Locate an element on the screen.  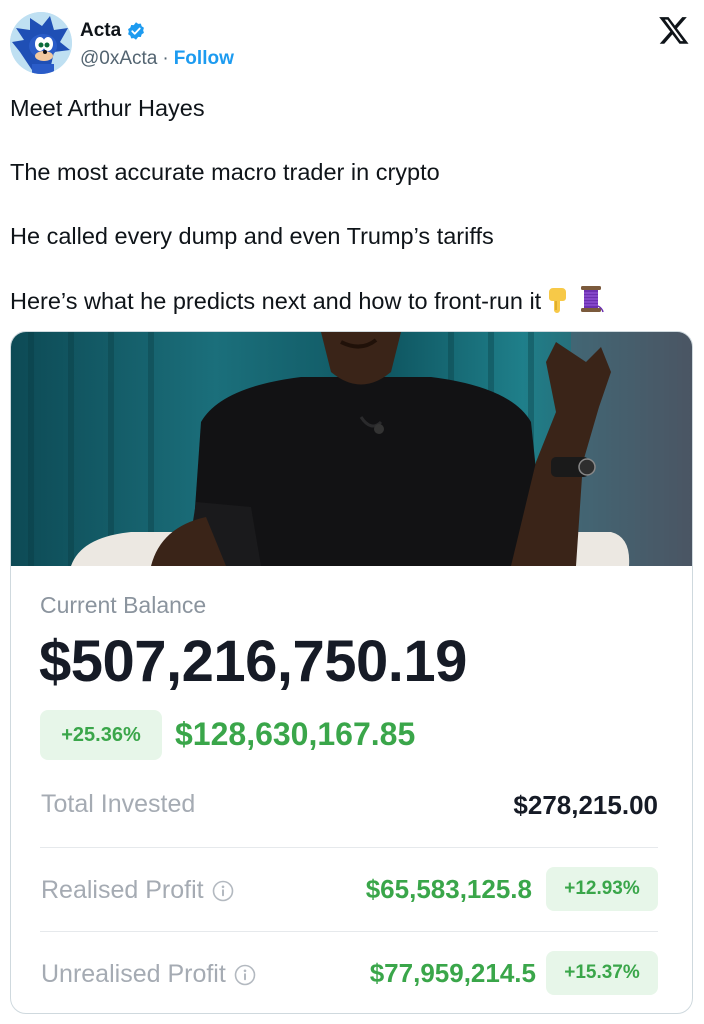
realised-profit-row: Realised Profit $65,583,125.8 +12.93% is located at coordinates (349, 890).